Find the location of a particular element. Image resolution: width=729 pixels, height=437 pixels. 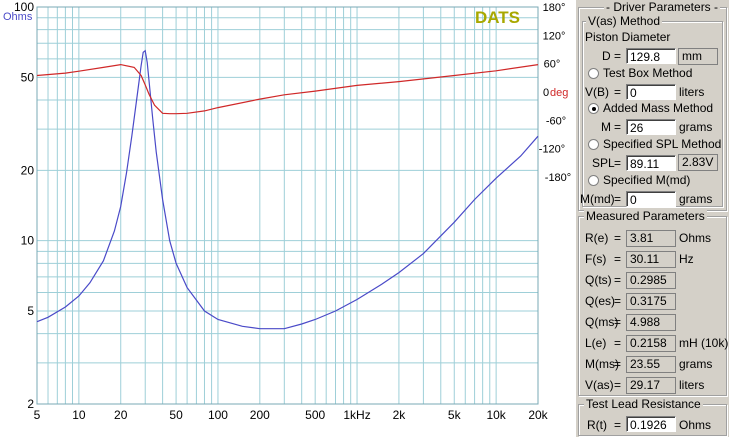

test-box-method-label: Test Box Method is located at coordinates (647, 73).